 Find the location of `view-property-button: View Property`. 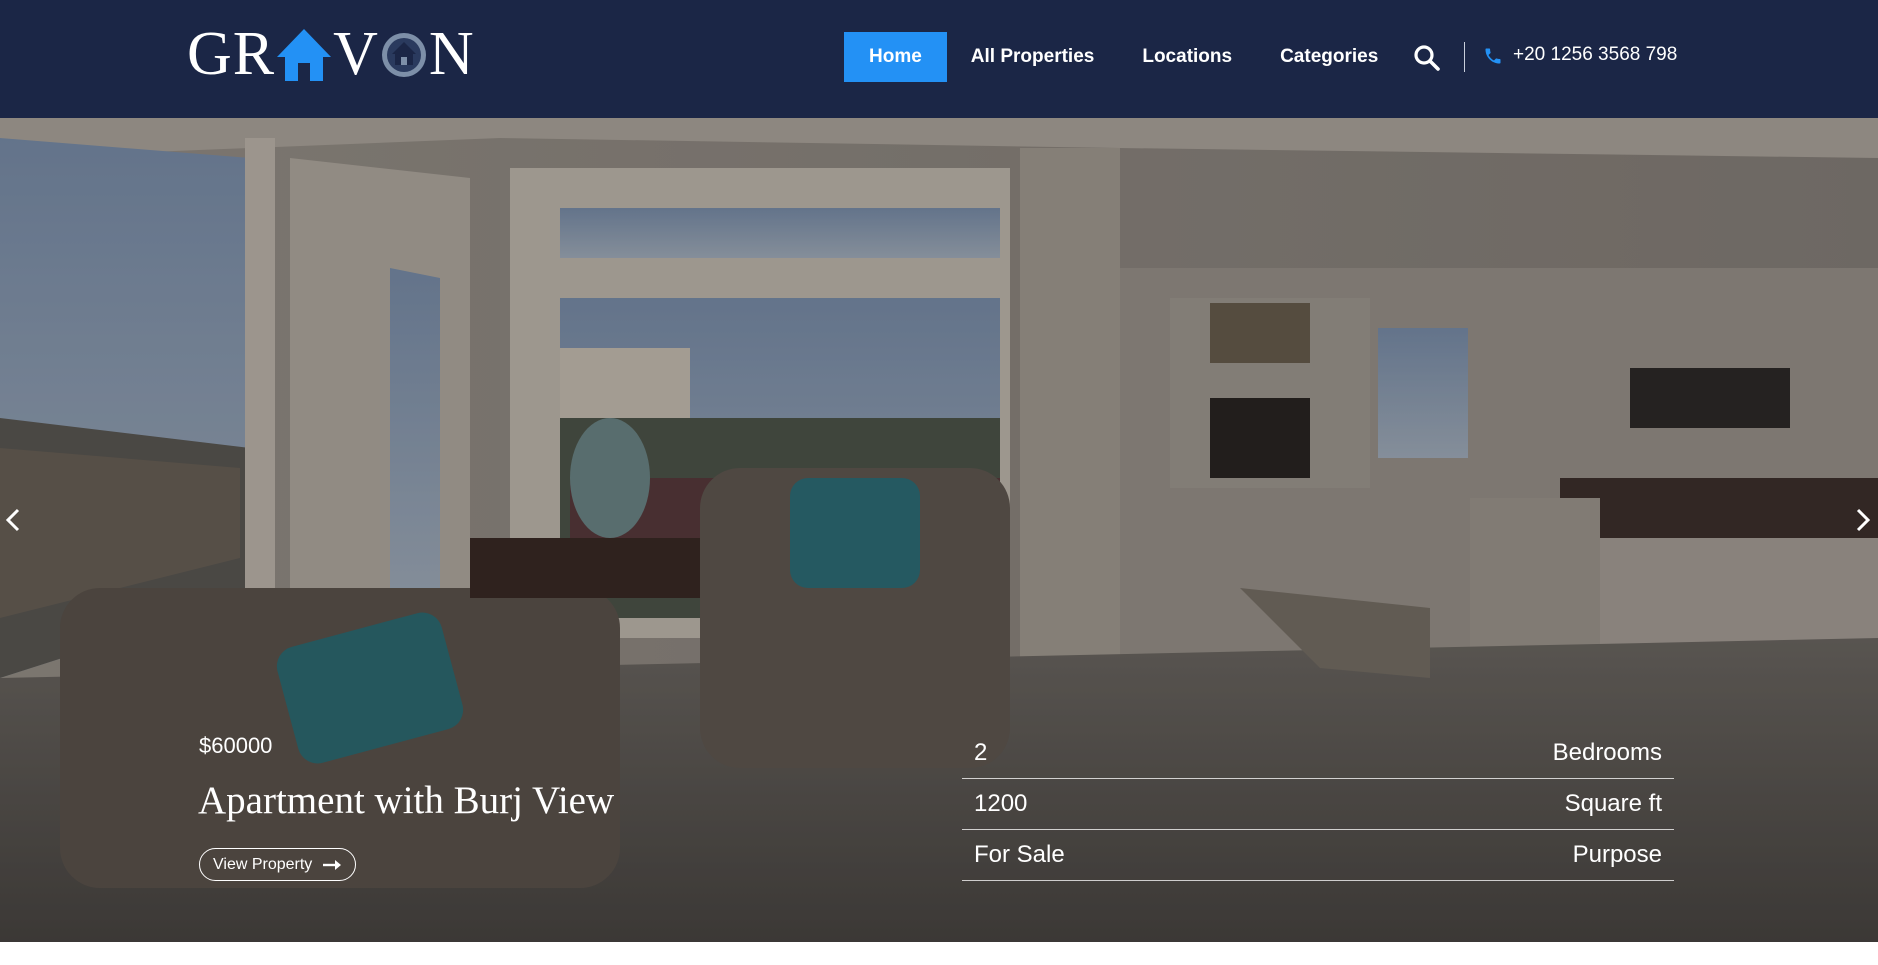

view-property-button: View Property is located at coordinates (278, 864).